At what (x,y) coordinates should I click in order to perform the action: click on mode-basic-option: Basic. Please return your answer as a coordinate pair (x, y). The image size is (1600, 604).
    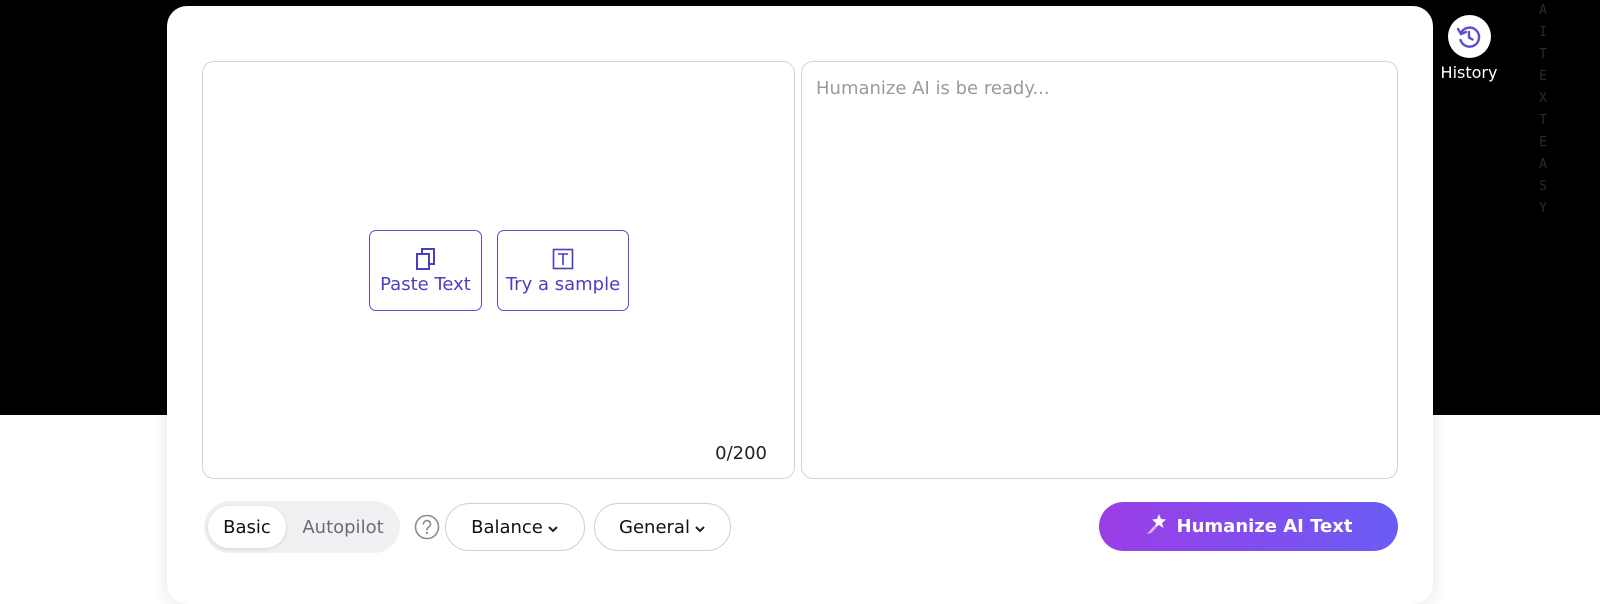
    Looking at the image, I should click on (247, 527).